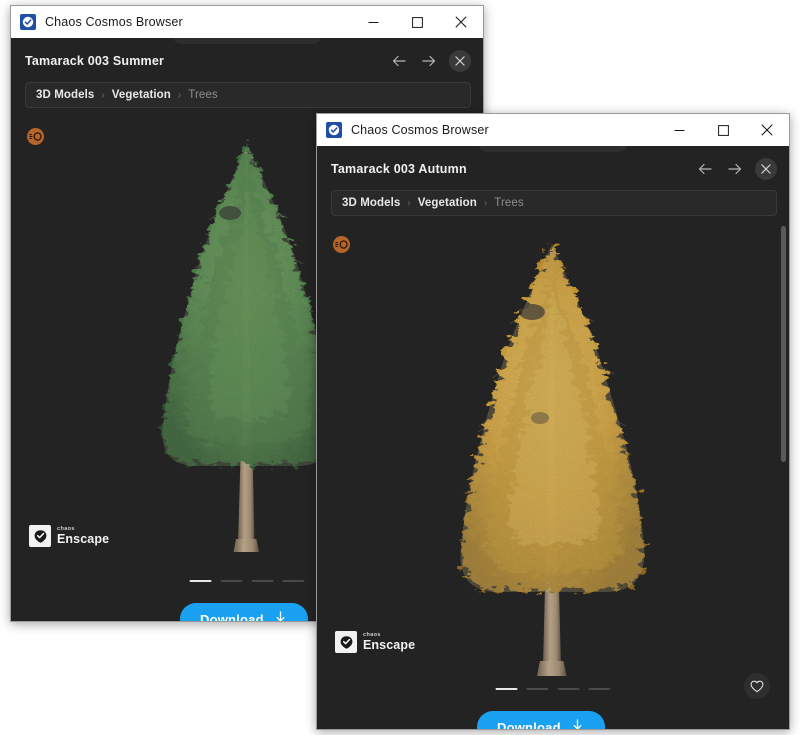  What do you see at coordinates (95, 61) in the screenshot?
I see `asset-title: Tamarack 003 Summer` at bounding box center [95, 61].